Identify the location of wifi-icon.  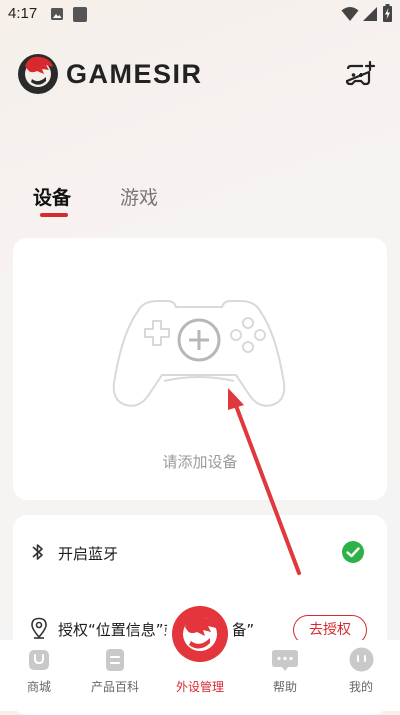
(350, 14).